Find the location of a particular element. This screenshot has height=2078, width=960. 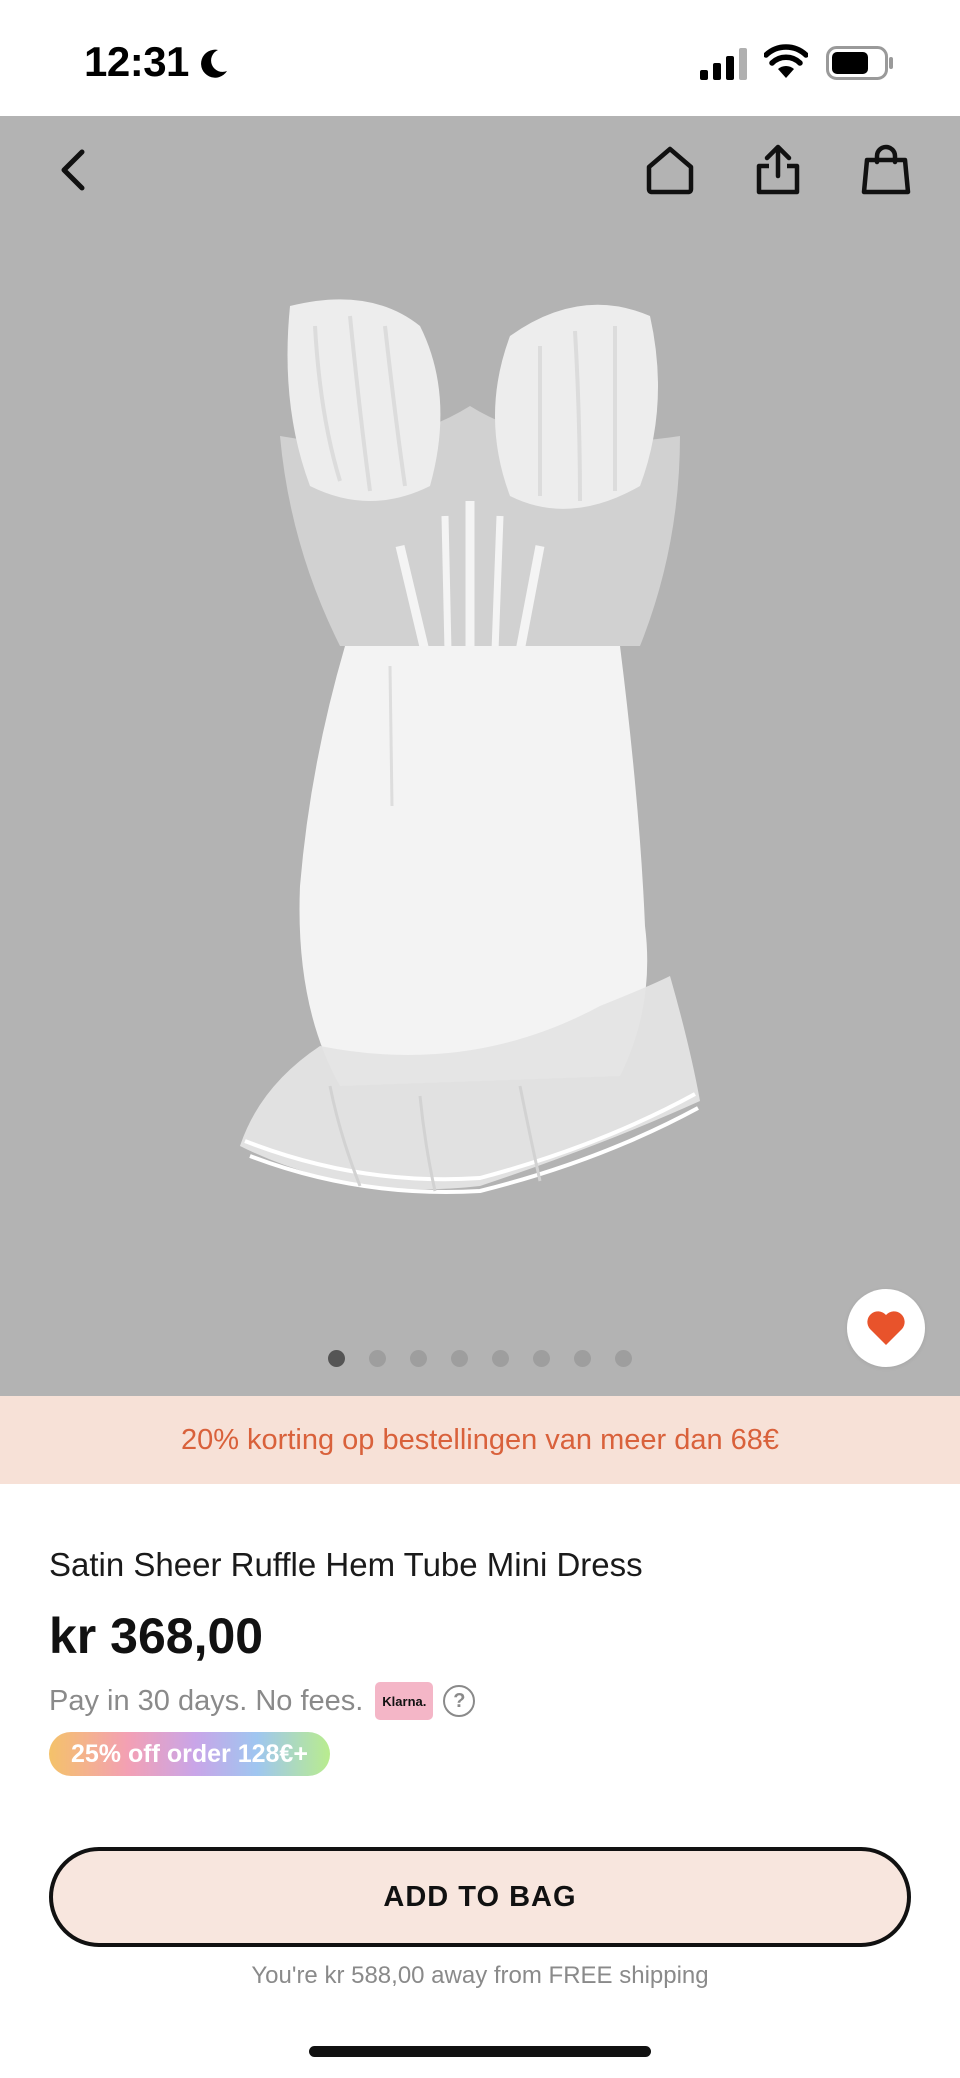

klarna-logo: Klarna. is located at coordinates (404, 1701).